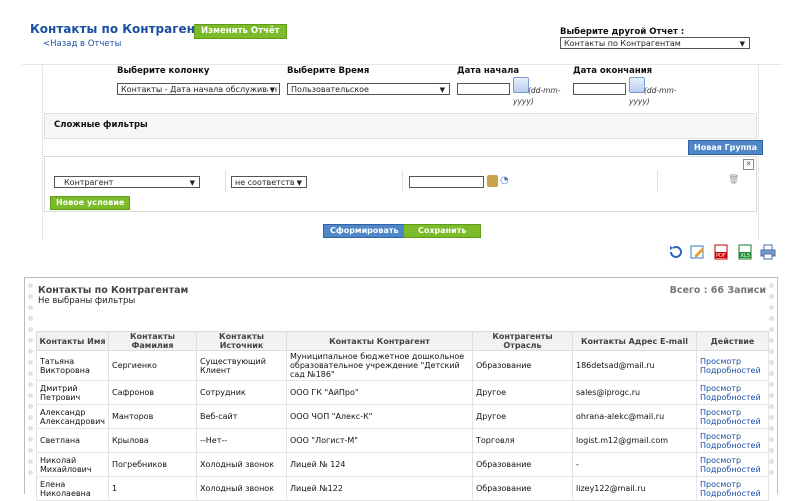 This screenshot has width=800, height=501. I want to click on new-condition-button: Новое условие, so click(90, 203).